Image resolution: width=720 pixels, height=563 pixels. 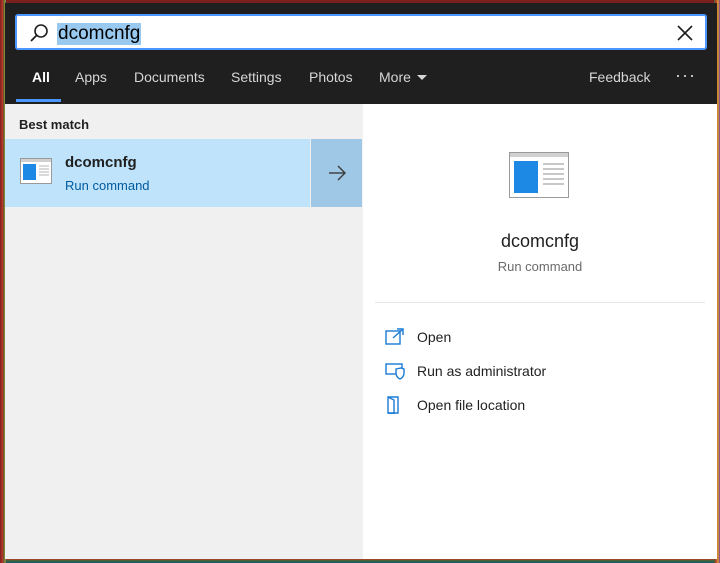 I want to click on tab-photos: Photos, so click(x=331, y=83).